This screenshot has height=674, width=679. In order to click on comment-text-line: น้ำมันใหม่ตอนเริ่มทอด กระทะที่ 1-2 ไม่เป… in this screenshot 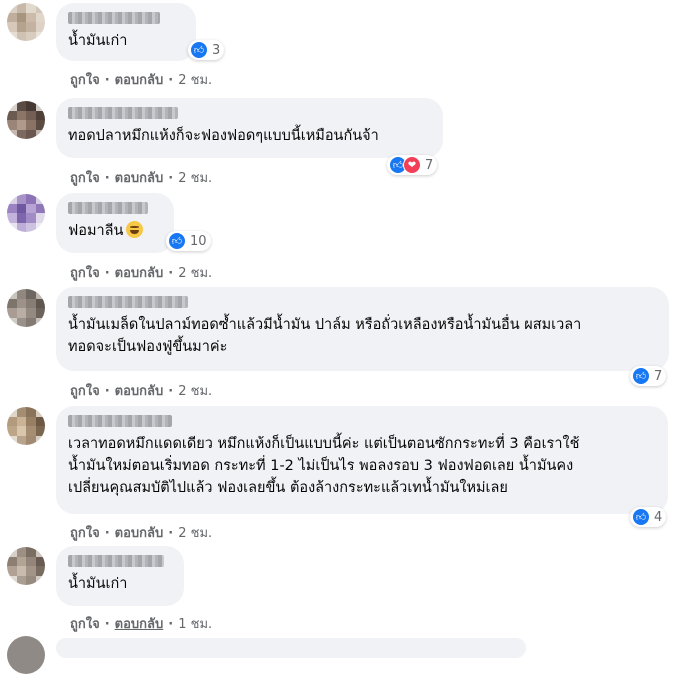, I will do `click(321, 466)`.